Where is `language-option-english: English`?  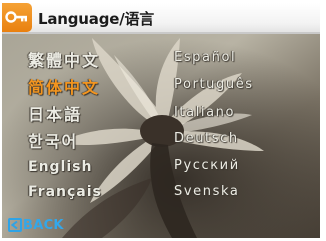 language-option-english: English is located at coordinates (60, 167).